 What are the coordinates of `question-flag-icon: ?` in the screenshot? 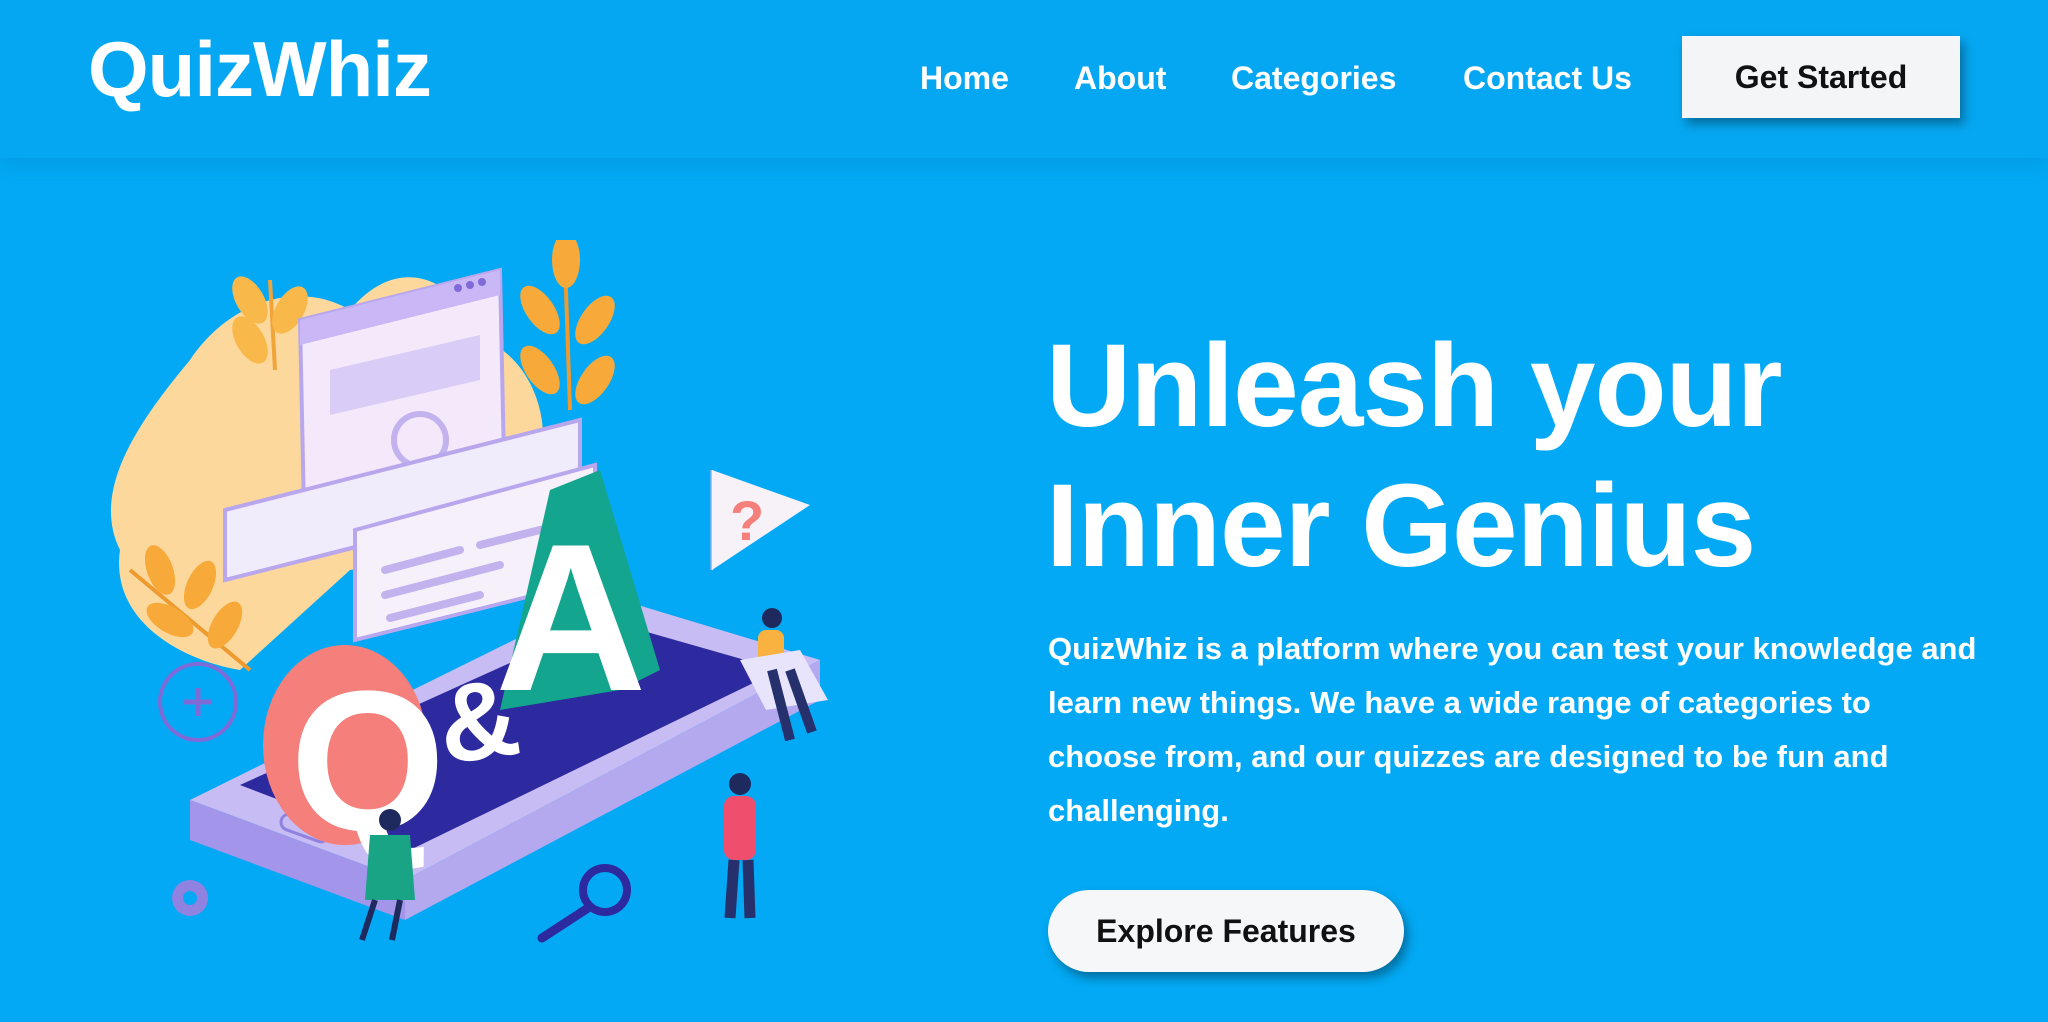 It's located at (760, 520).